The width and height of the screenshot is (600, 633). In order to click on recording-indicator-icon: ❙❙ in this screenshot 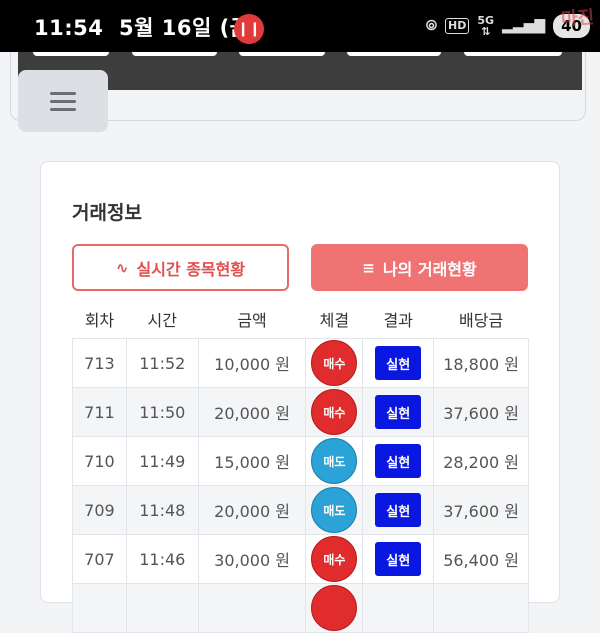, I will do `click(249, 29)`.